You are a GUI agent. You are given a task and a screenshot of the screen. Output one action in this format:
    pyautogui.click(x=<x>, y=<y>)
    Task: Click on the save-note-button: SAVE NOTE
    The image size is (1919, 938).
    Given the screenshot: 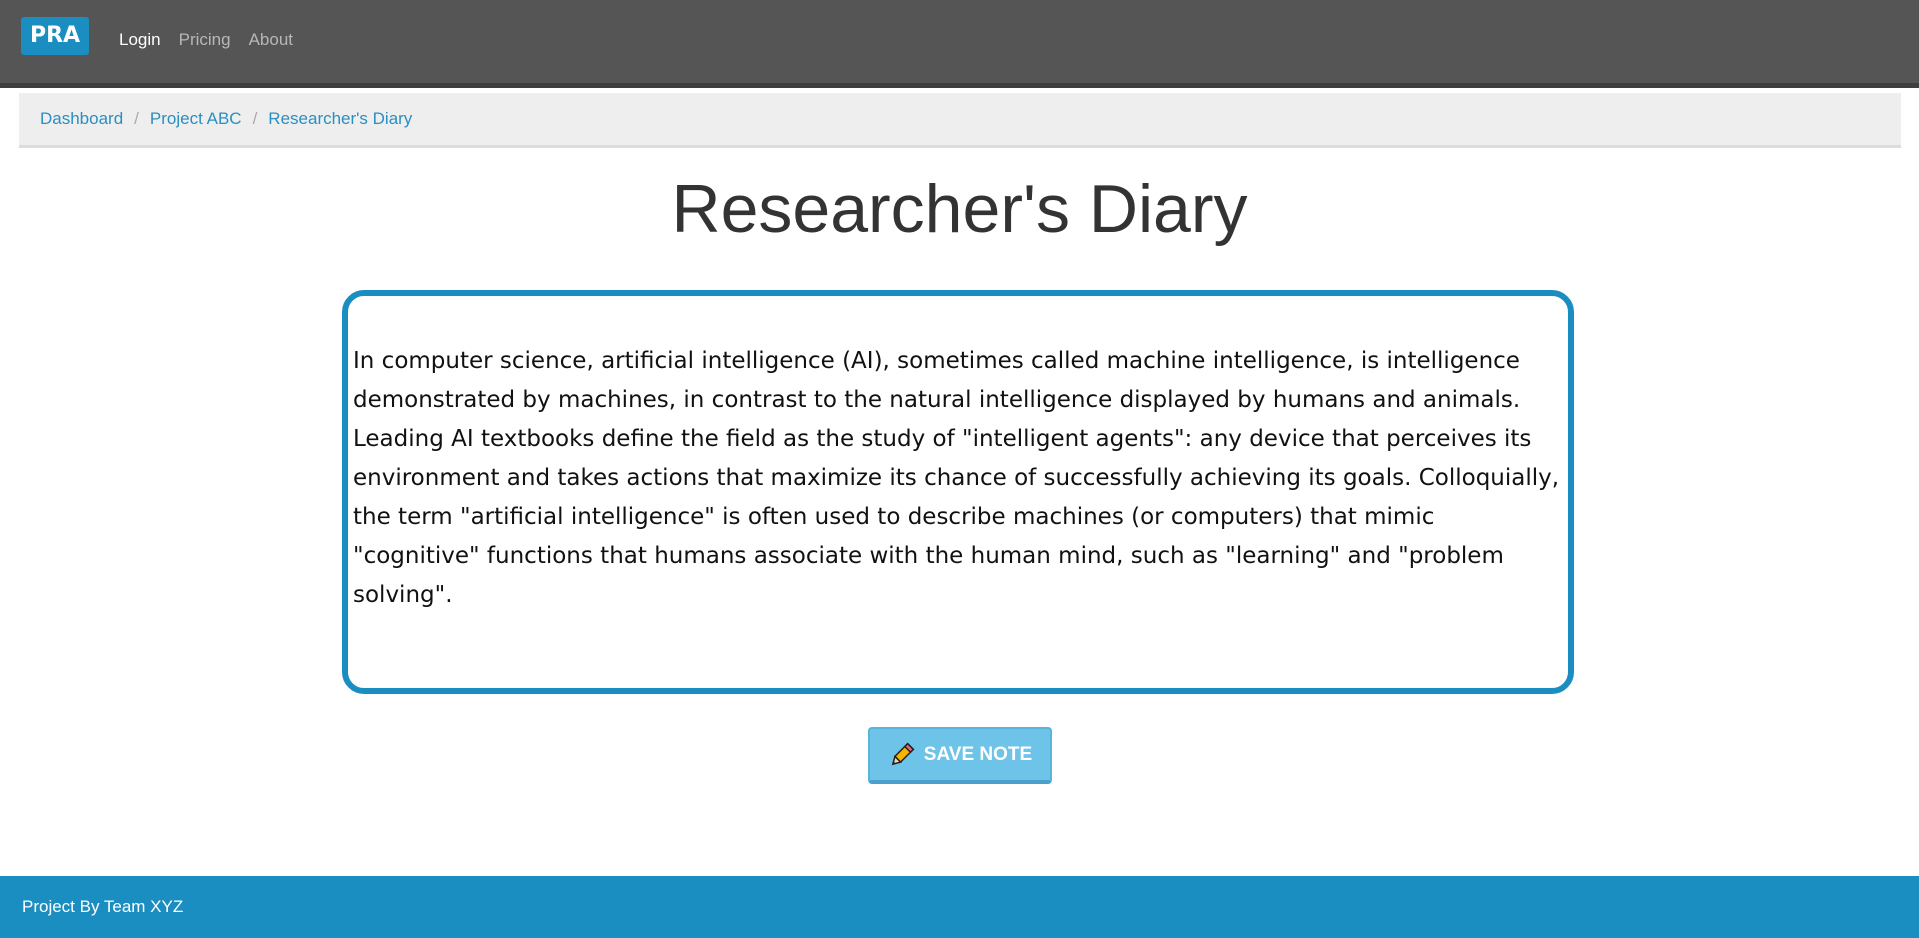 What is the action you would take?
    pyautogui.click(x=960, y=755)
    